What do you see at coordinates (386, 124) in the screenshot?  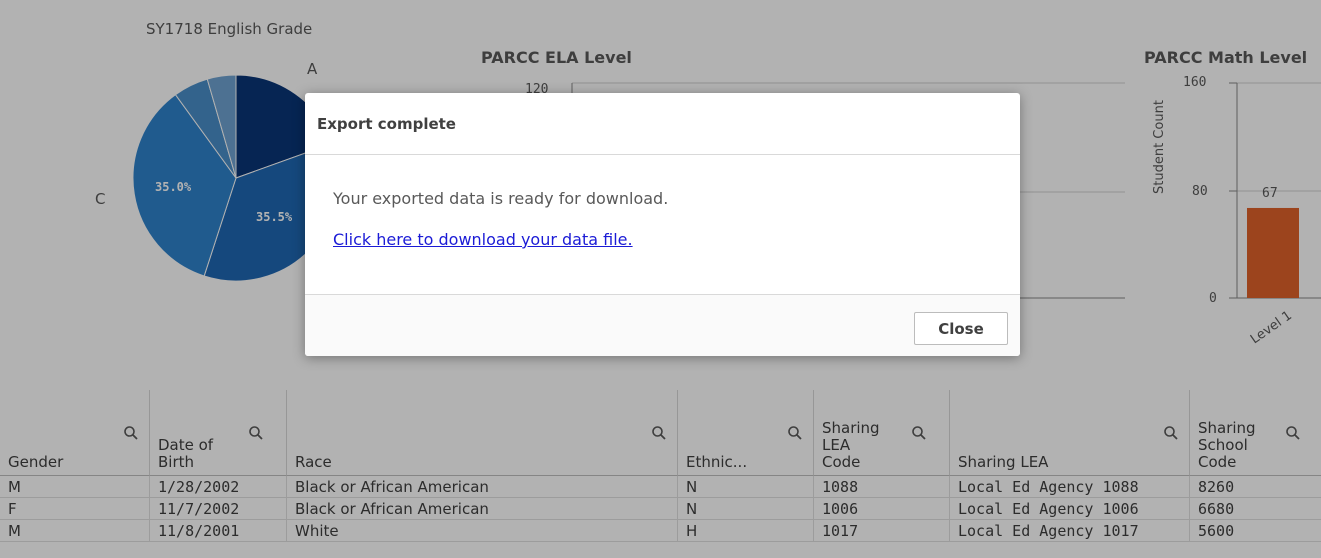 I see `dialog-title: Export complete` at bounding box center [386, 124].